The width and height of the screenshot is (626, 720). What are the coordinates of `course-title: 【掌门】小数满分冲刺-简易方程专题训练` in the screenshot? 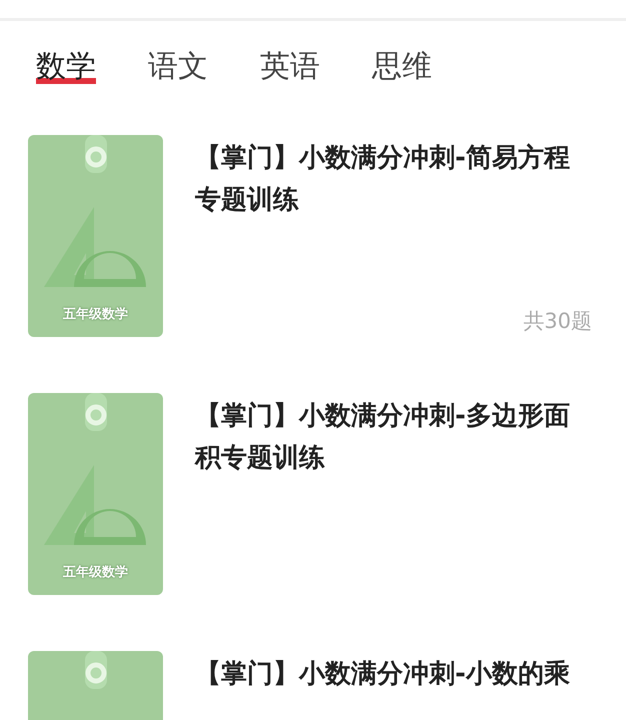 It's located at (393, 179).